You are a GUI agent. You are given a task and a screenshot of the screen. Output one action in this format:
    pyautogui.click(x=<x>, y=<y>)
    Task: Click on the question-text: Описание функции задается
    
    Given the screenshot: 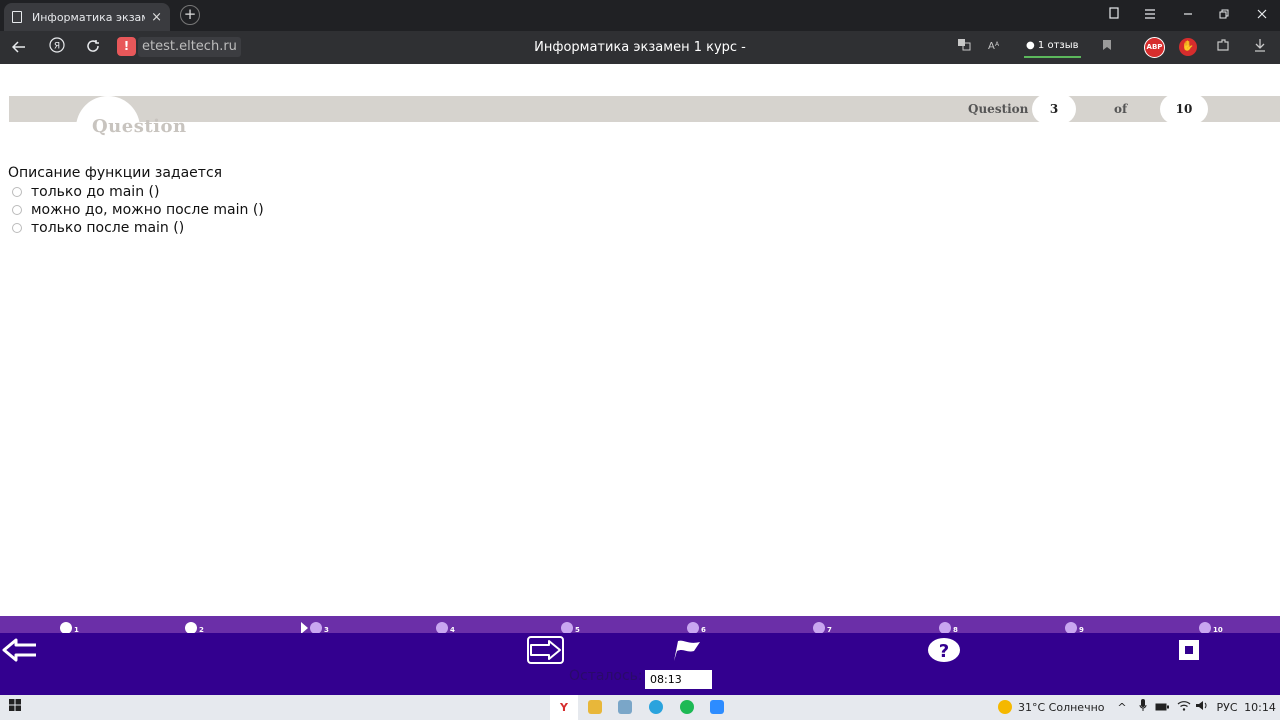 What is the action you would take?
    pyautogui.click(x=115, y=173)
    